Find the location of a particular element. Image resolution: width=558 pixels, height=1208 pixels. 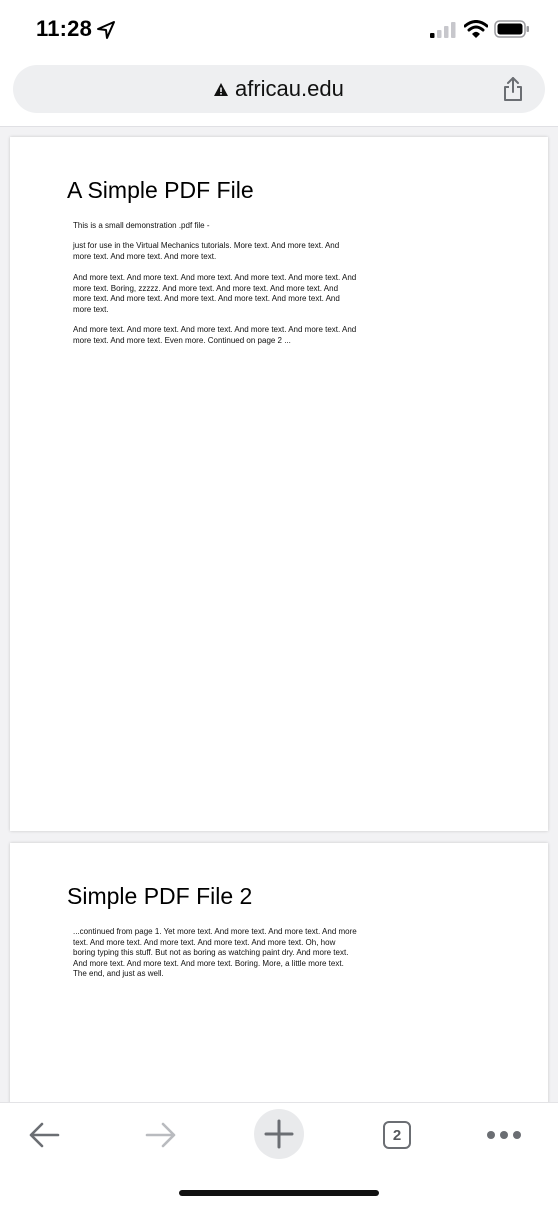

tab-count: 2 is located at coordinates (397, 1135).